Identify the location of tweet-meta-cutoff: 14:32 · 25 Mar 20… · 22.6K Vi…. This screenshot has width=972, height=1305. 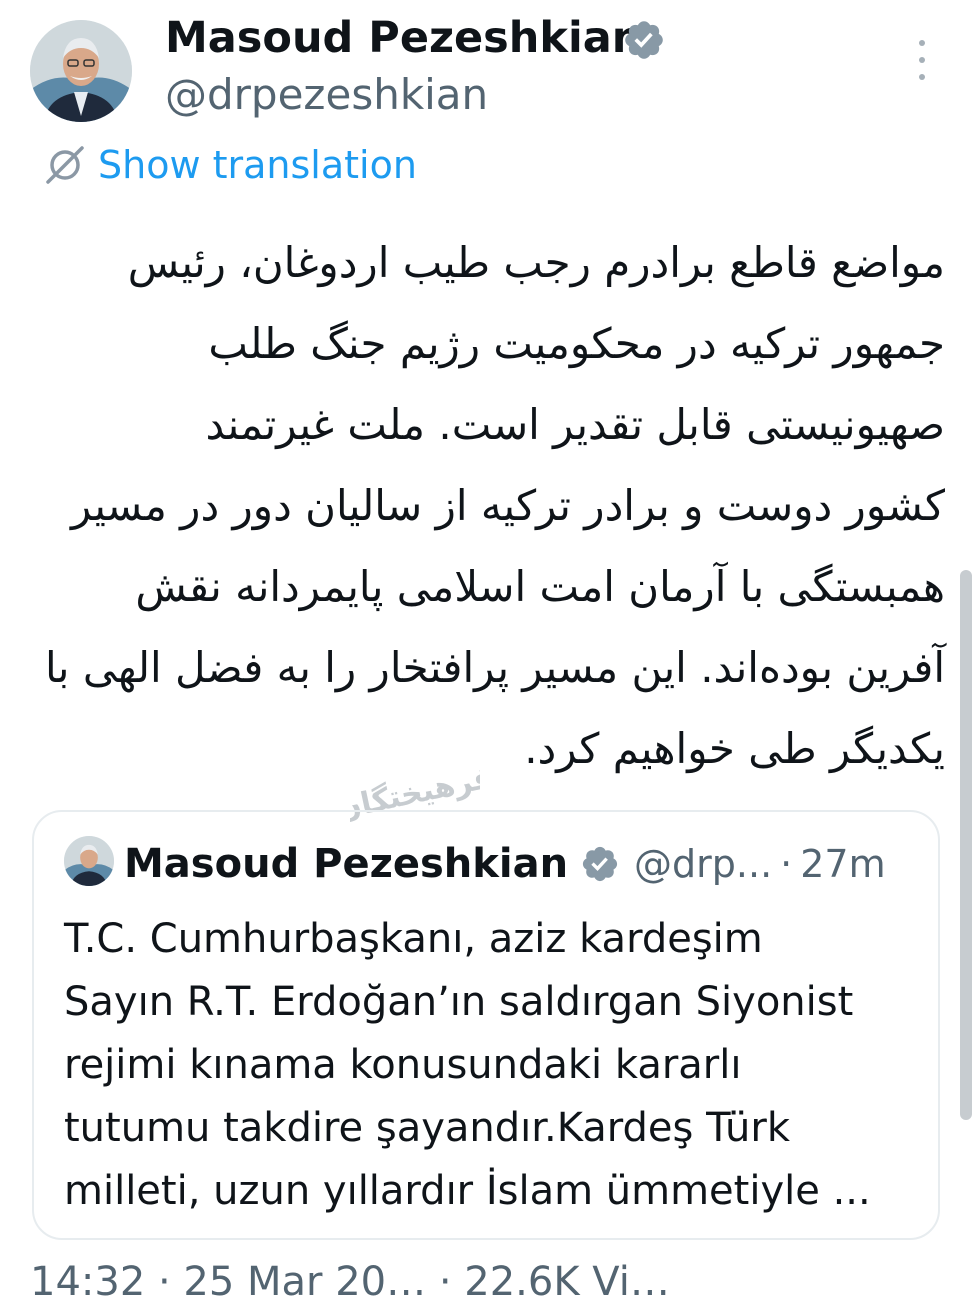
(350, 1282).